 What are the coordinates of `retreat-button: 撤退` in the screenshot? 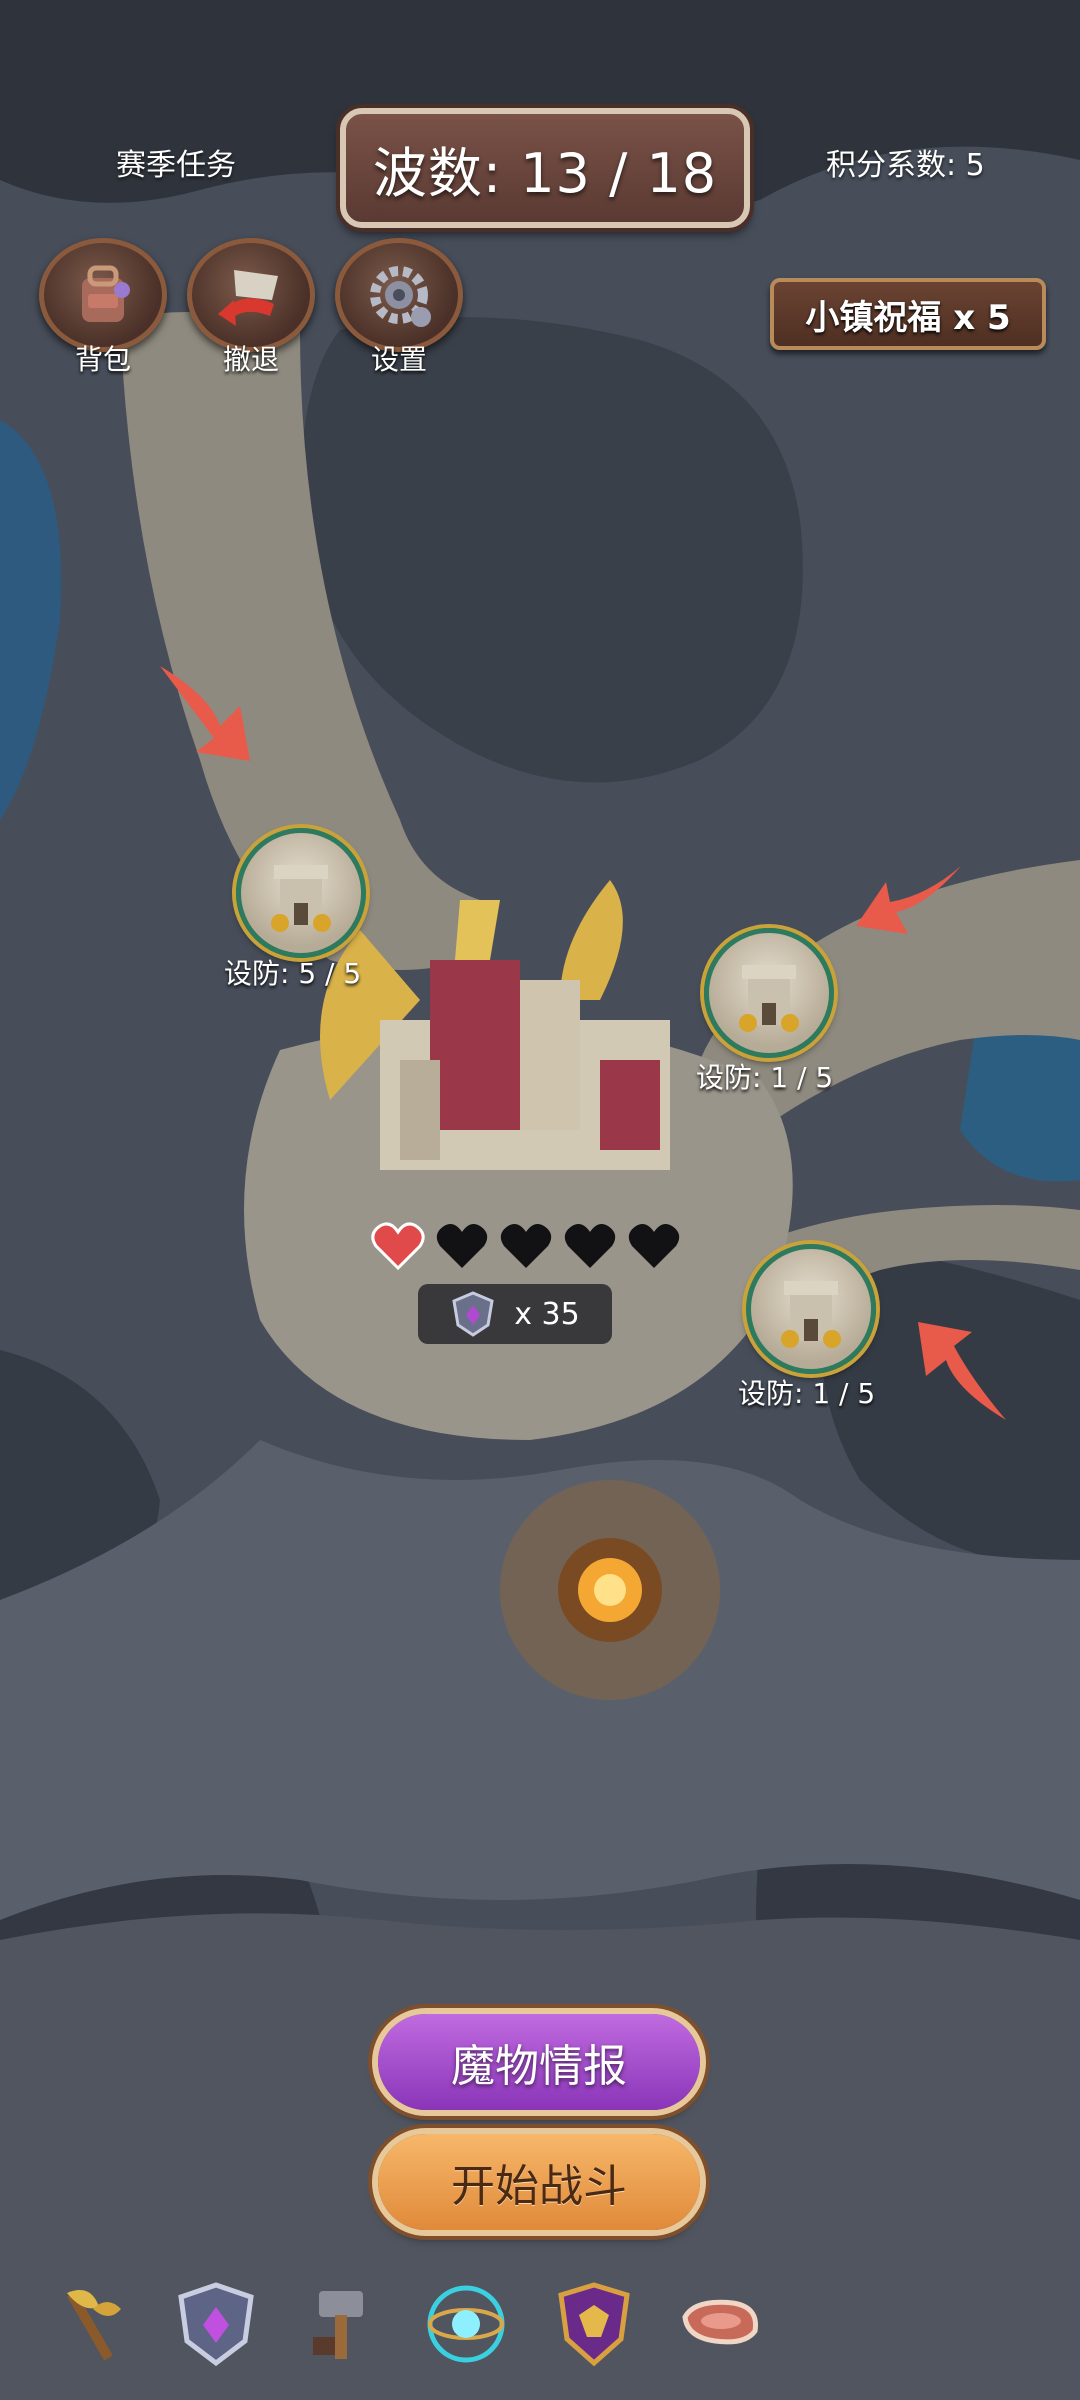 It's located at (251, 308).